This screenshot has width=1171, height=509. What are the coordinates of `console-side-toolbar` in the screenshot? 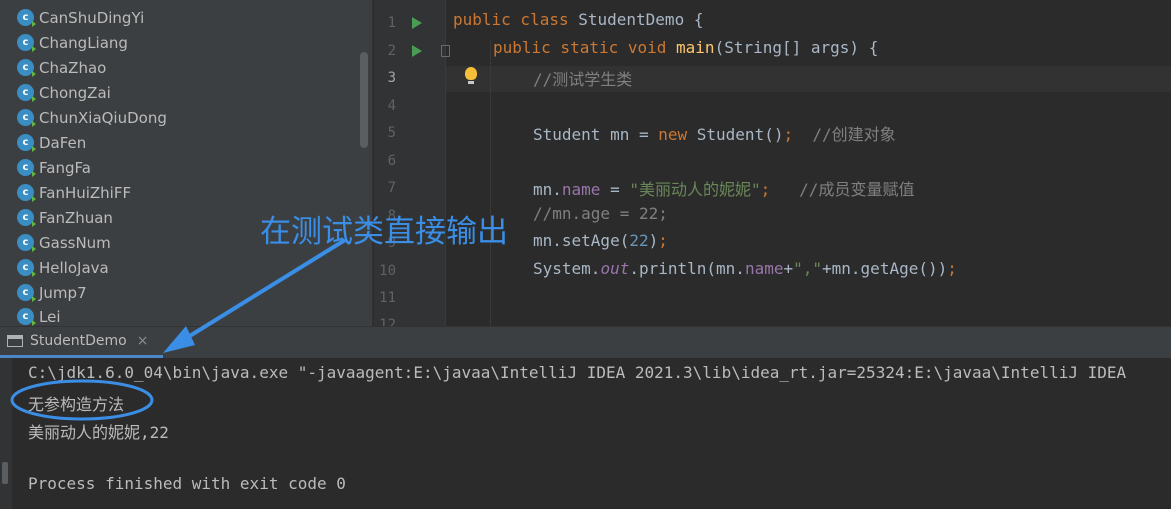 It's located at (6, 433).